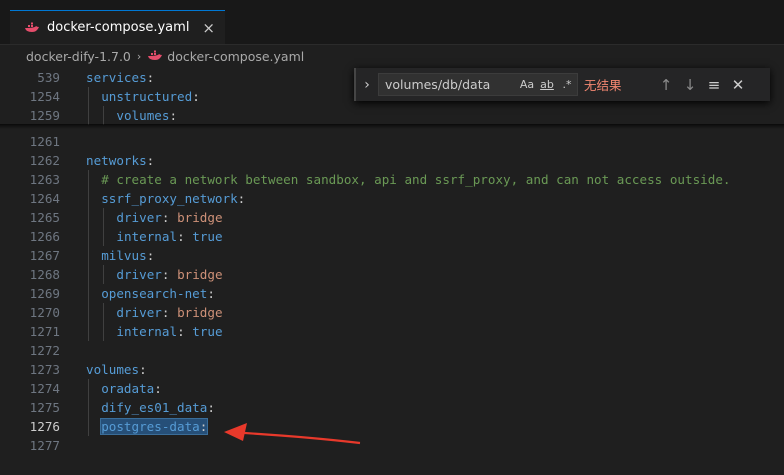 This screenshot has width=784, height=475. I want to click on code-line: 1275 dify_es01_data:, so click(392, 407).